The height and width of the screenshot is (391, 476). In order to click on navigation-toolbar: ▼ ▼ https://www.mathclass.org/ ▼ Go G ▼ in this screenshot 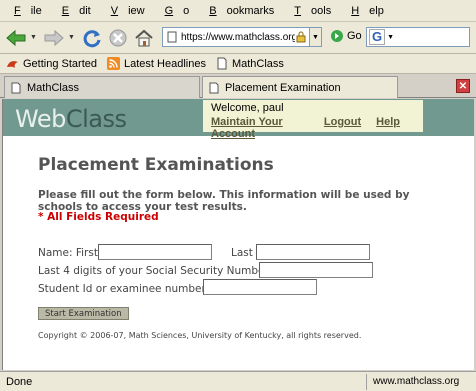, I will do `click(238, 38)`.